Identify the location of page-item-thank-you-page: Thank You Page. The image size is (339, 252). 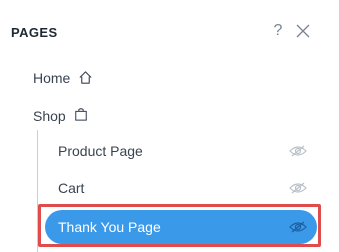
(181, 227).